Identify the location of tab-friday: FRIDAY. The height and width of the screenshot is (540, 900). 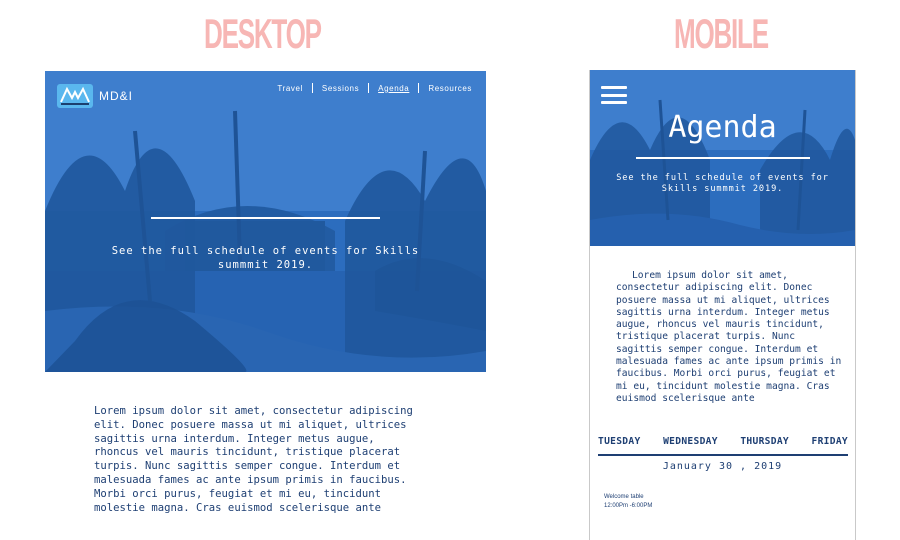
(830, 441).